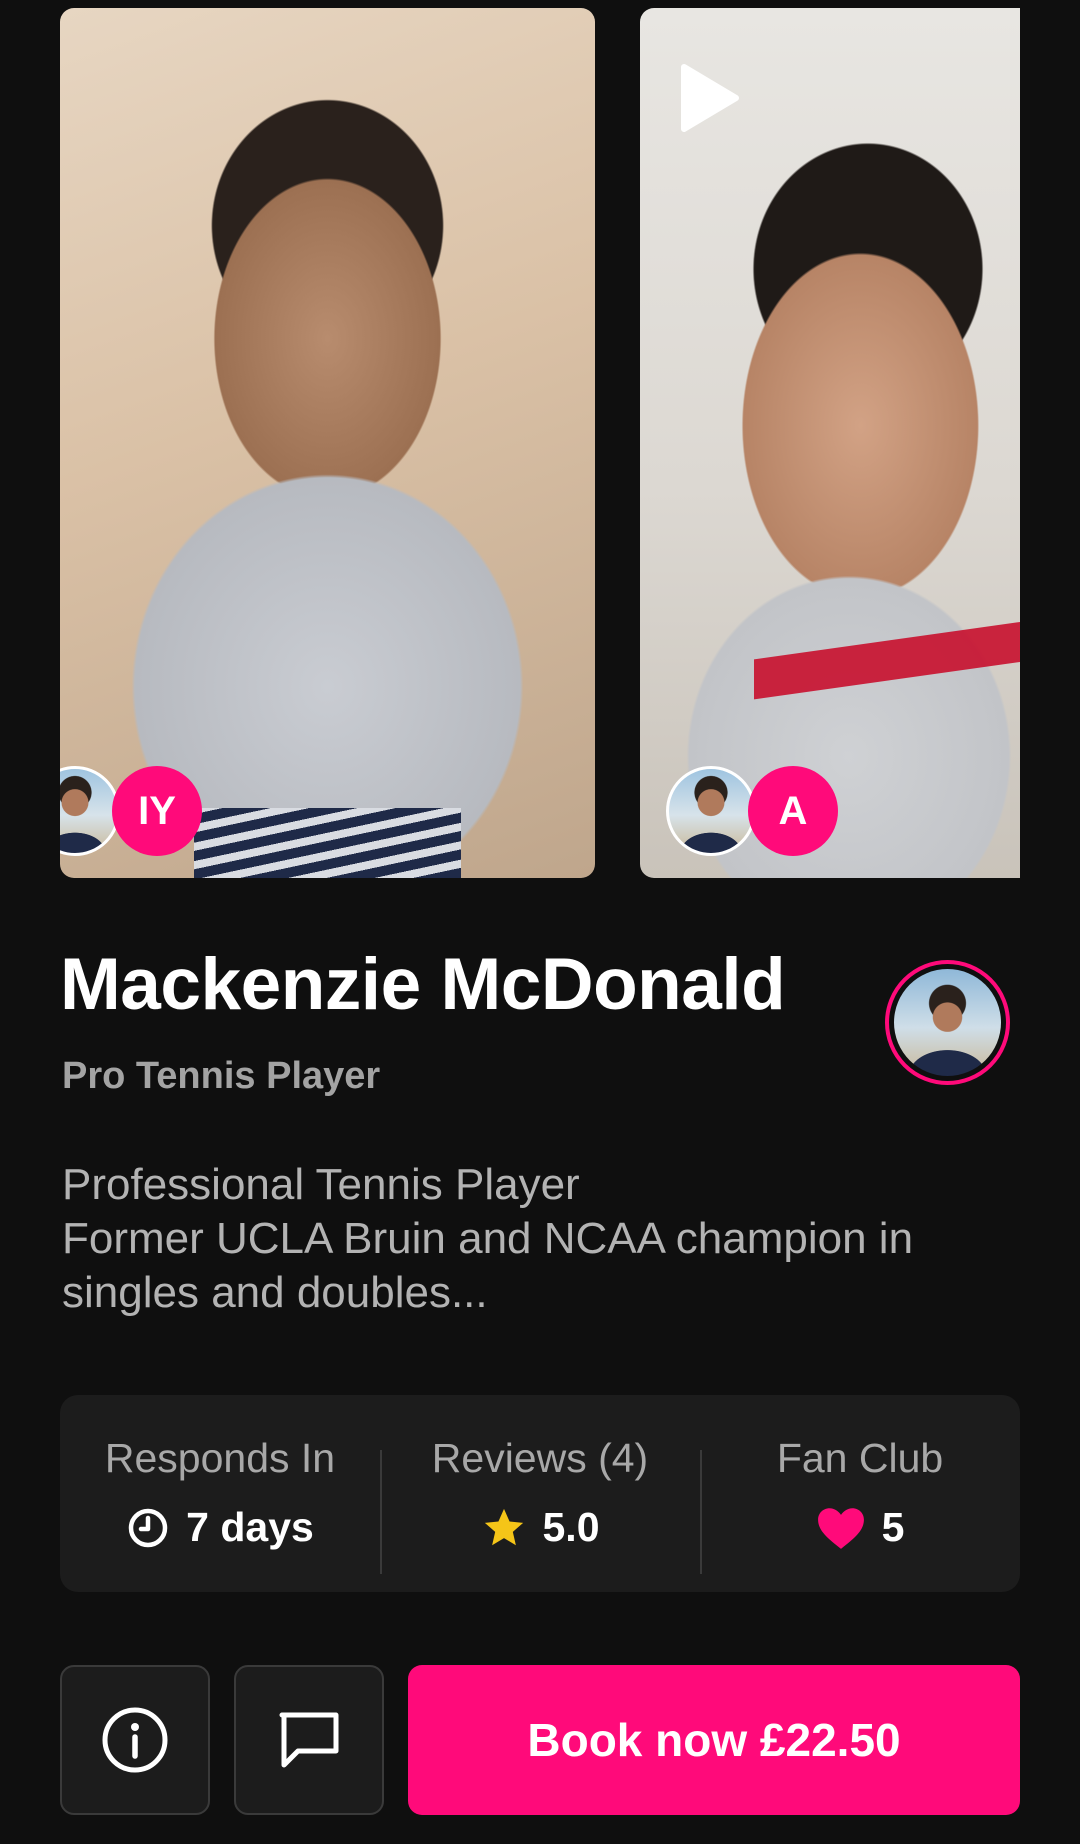  I want to click on message-button, so click(309, 1740).